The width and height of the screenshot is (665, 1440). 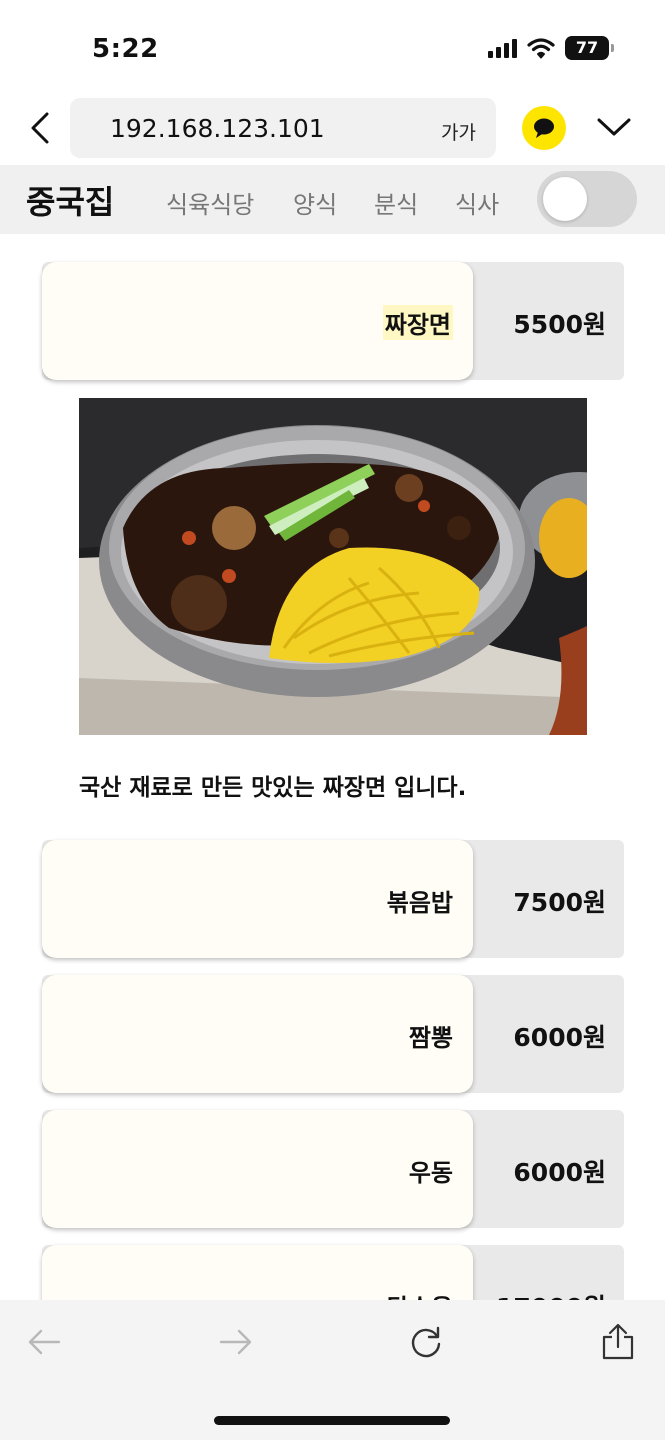 I want to click on back-chevron-icon, so click(x=40, y=128).